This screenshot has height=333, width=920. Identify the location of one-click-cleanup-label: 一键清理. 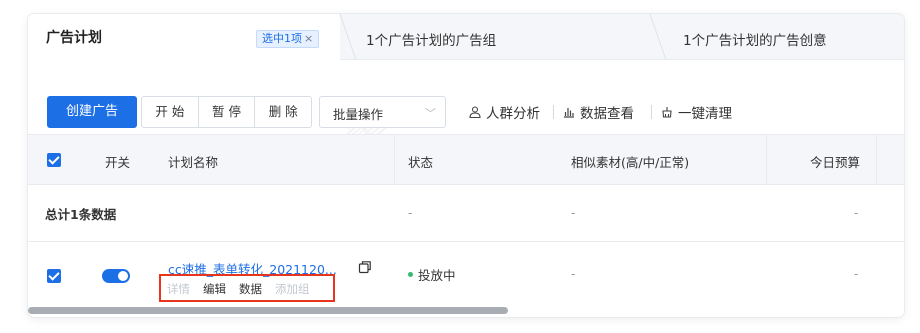
(705, 114).